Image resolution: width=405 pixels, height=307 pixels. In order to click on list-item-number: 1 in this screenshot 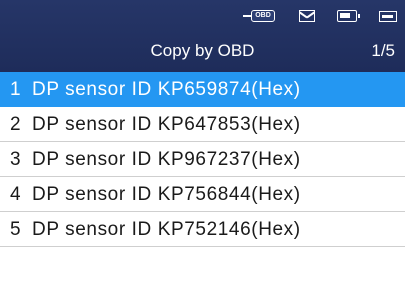, I will do `click(16, 89)`.